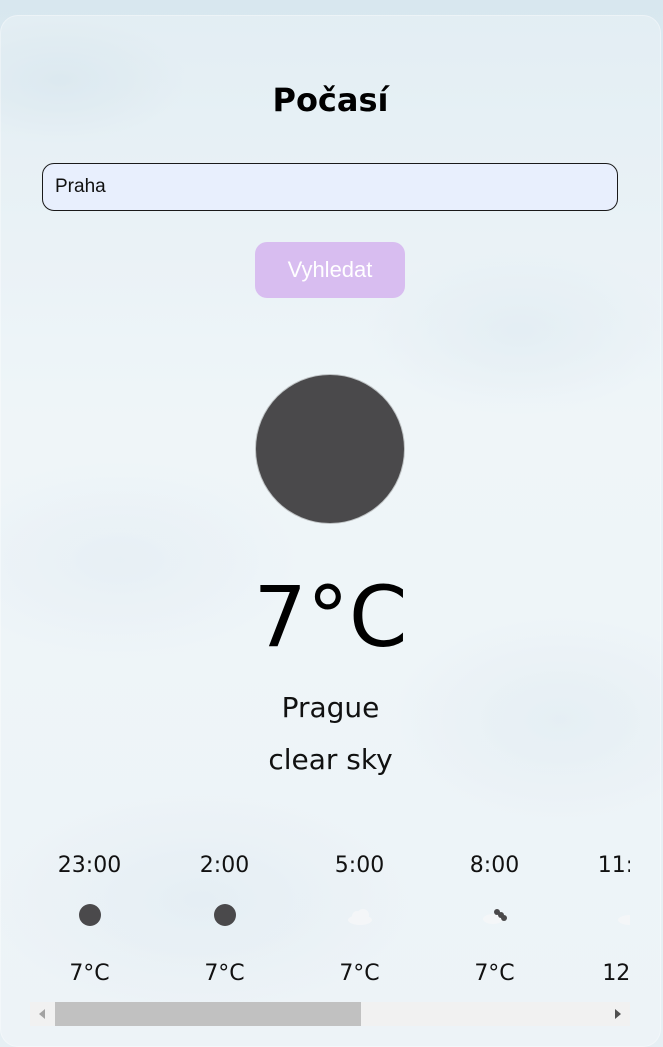 The image size is (663, 1047). I want to click on scroll-thumb, so click(208, 1014).